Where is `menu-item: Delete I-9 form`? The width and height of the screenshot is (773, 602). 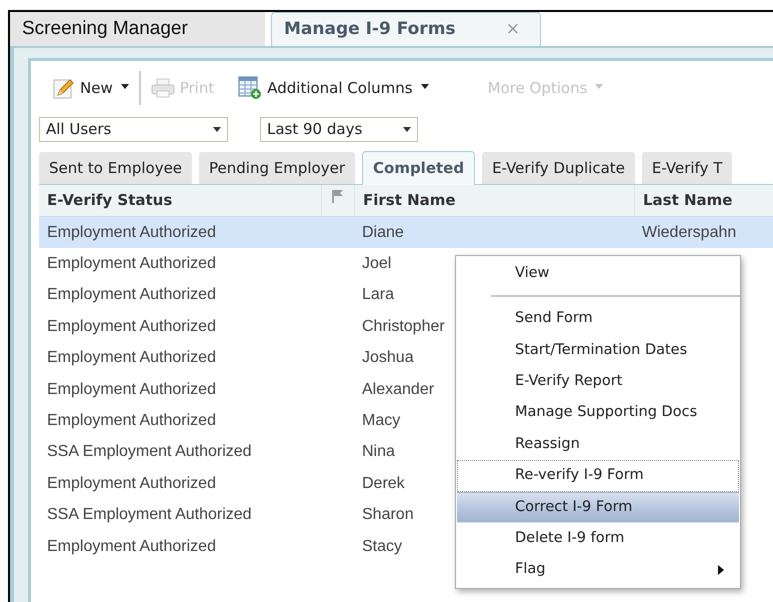 menu-item: Delete I-9 form is located at coordinates (598, 539).